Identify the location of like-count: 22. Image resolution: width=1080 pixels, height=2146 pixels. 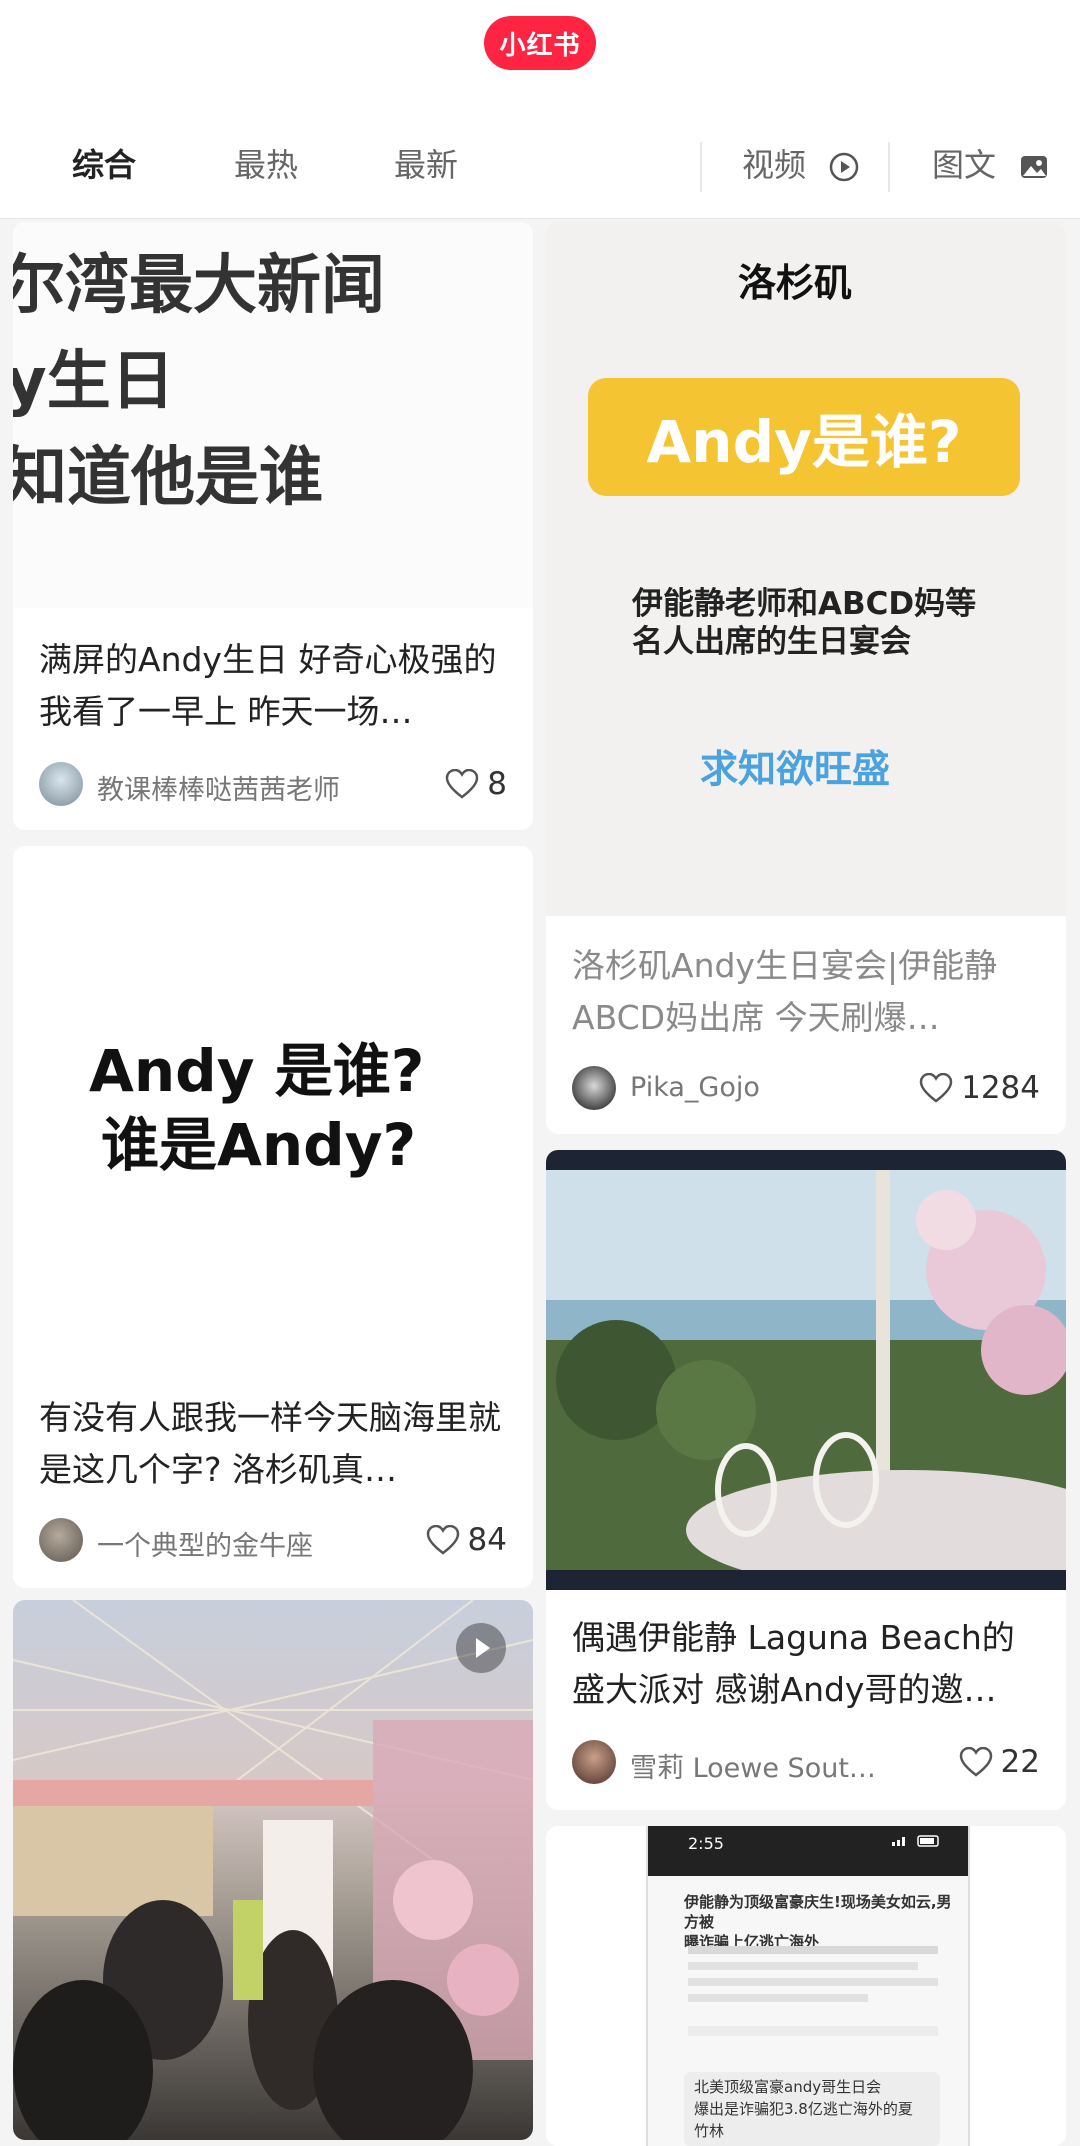
(1020, 1762).